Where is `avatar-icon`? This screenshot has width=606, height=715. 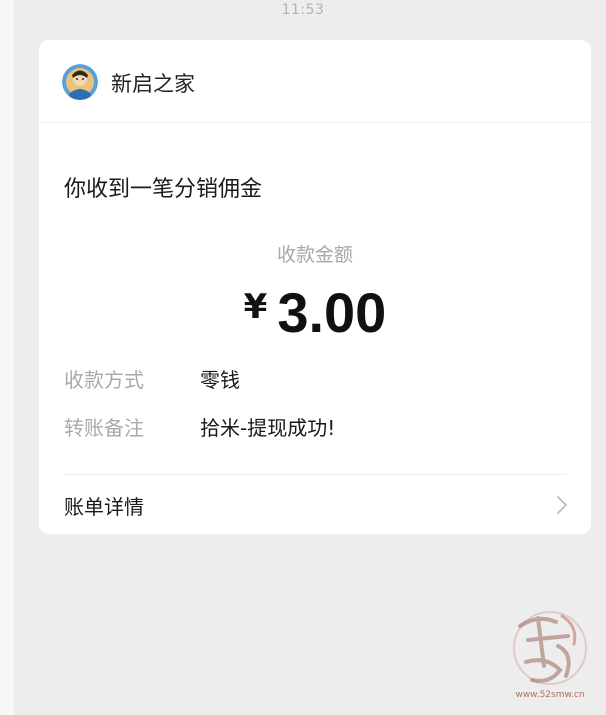
avatar-icon is located at coordinates (80, 82).